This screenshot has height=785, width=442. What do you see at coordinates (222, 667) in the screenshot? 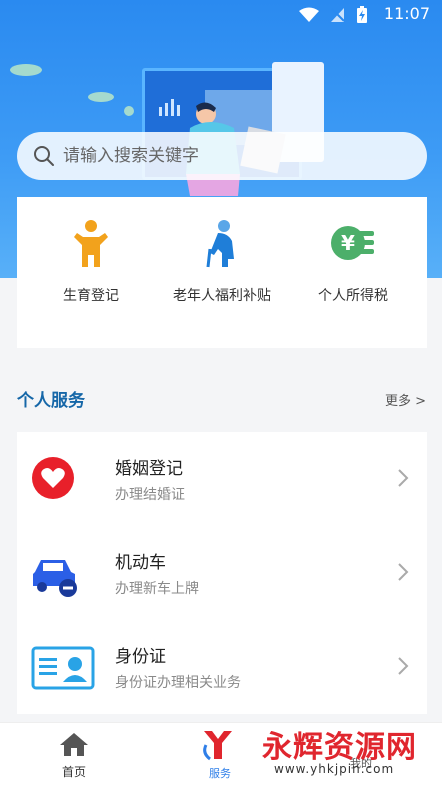
I see `service-item-id-card: 身份证 身份证办理相关业务` at bounding box center [222, 667].